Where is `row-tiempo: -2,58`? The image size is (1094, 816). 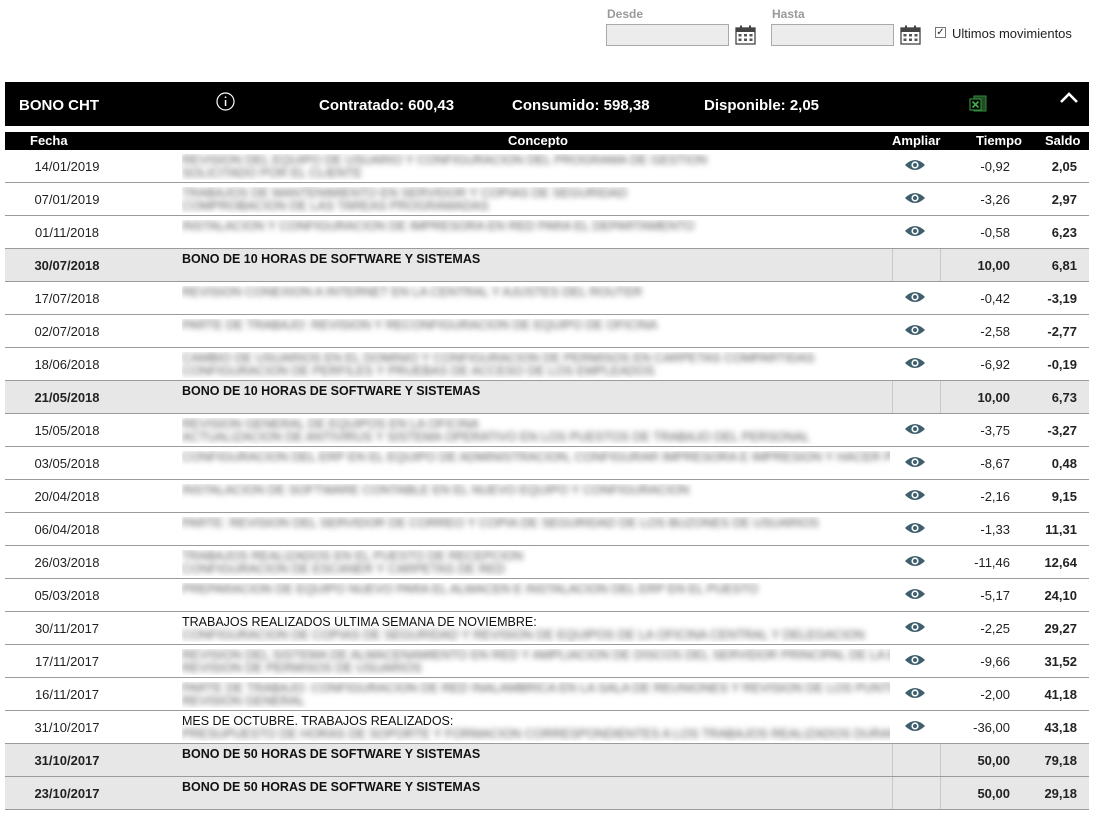 row-tiempo: -2,58 is located at coordinates (995, 331).